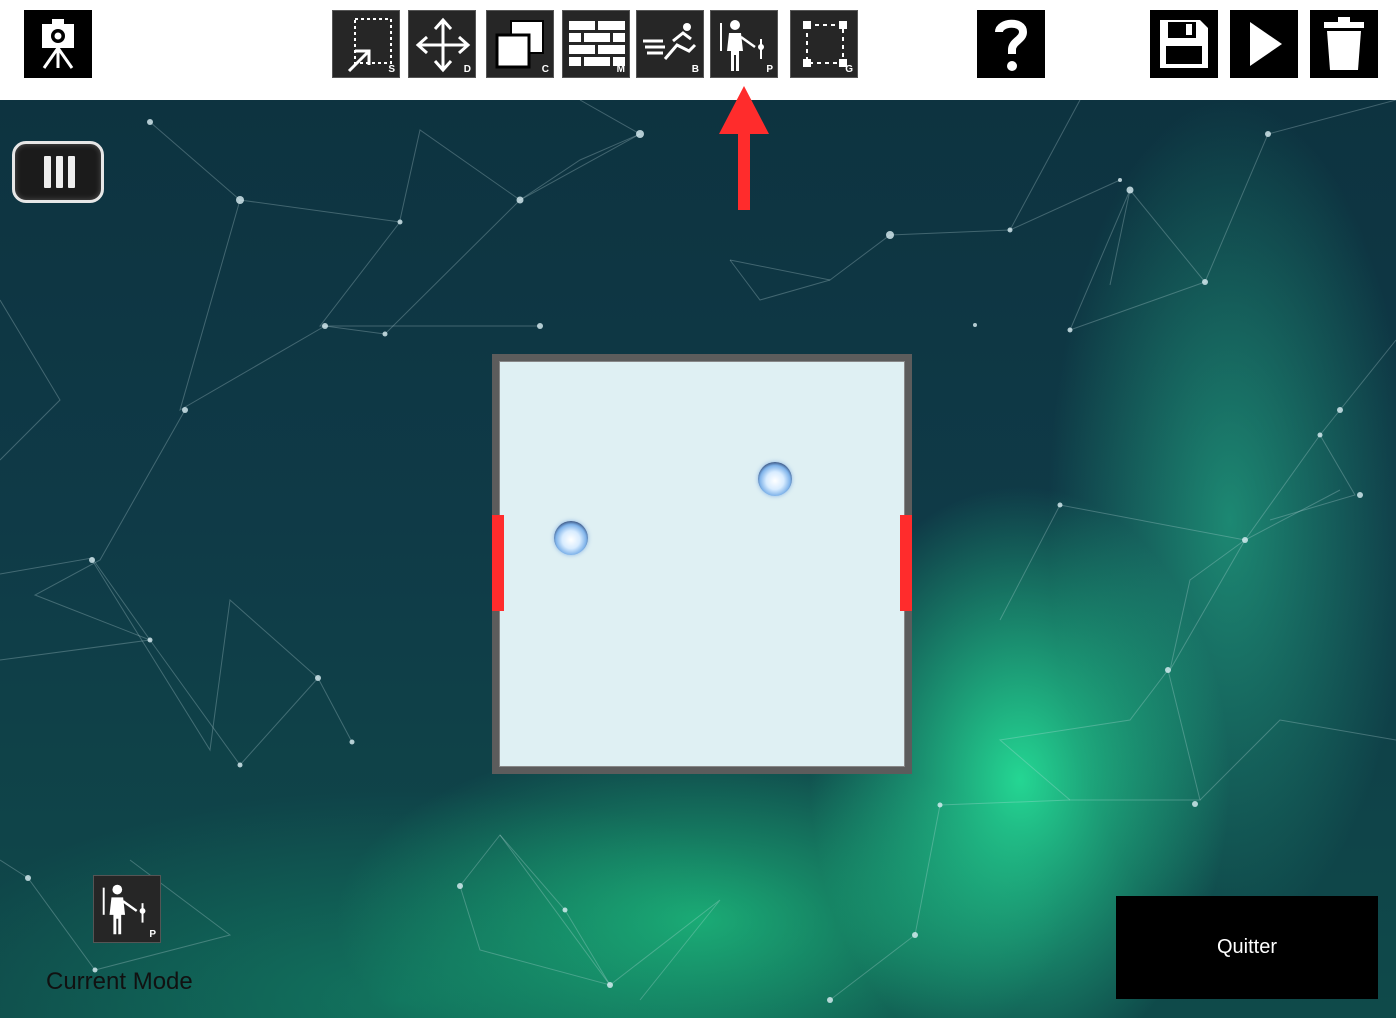 The width and height of the screenshot is (1396, 1018). What do you see at coordinates (391, 69) in the screenshot?
I see `select-tool-letter: S` at bounding box center [391, 69].